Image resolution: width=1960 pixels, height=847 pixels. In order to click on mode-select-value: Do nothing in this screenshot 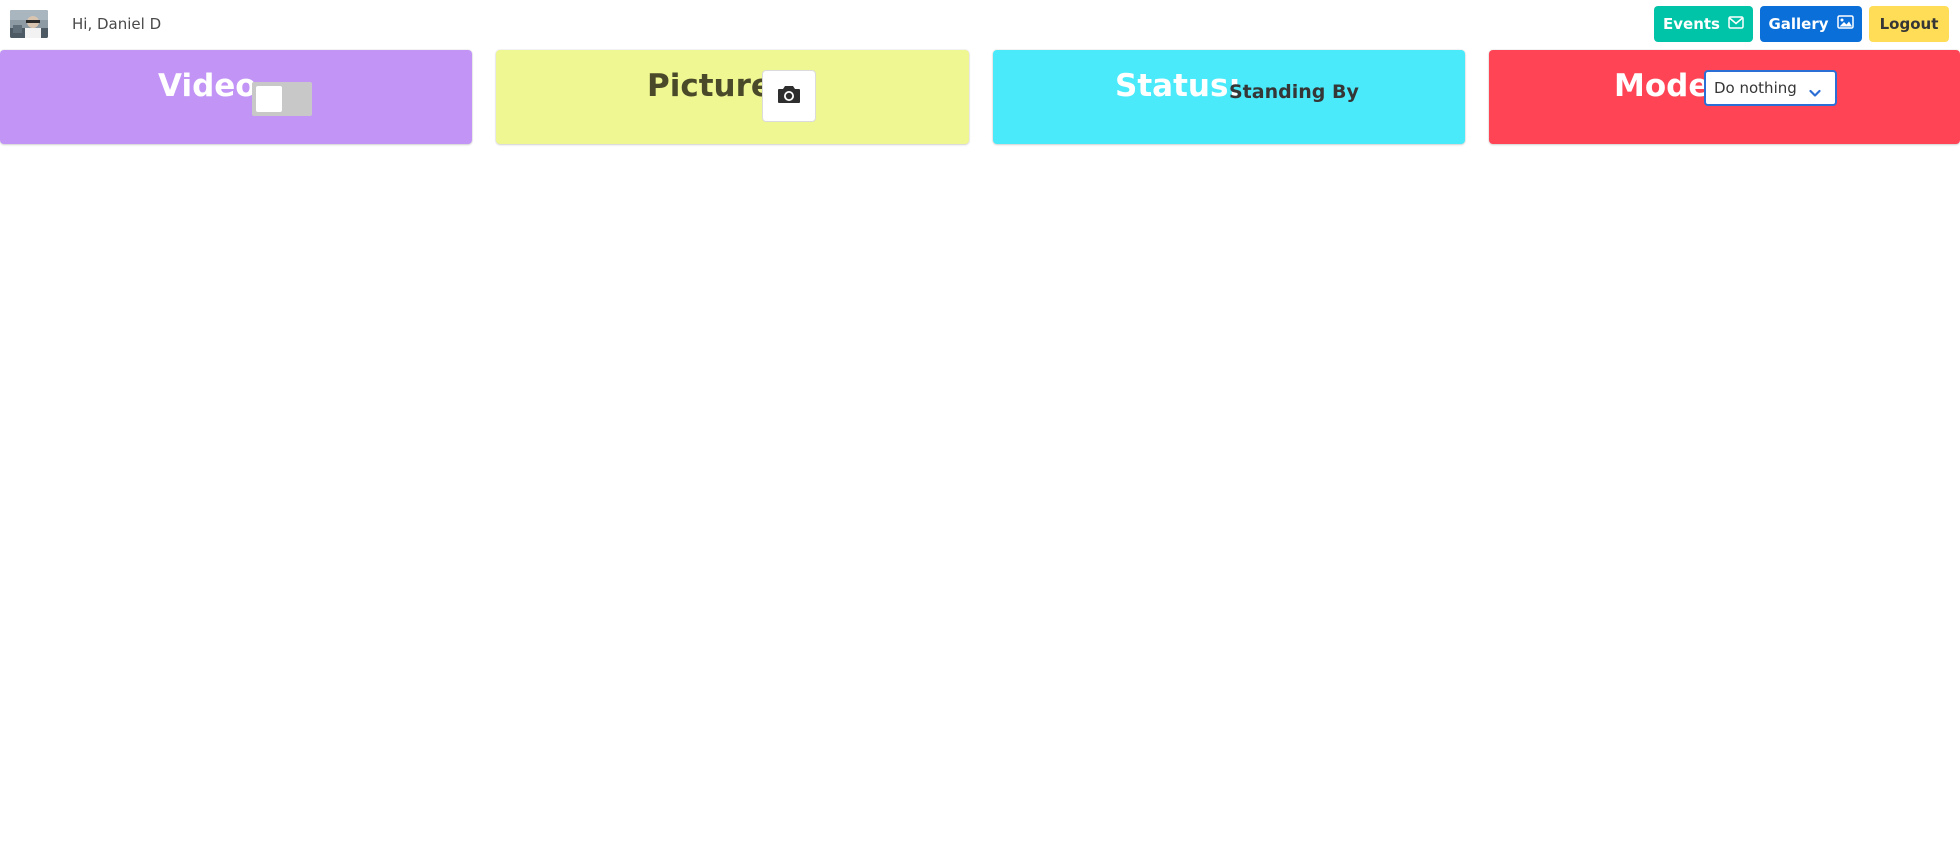, I will do `click(1755, 88)`.